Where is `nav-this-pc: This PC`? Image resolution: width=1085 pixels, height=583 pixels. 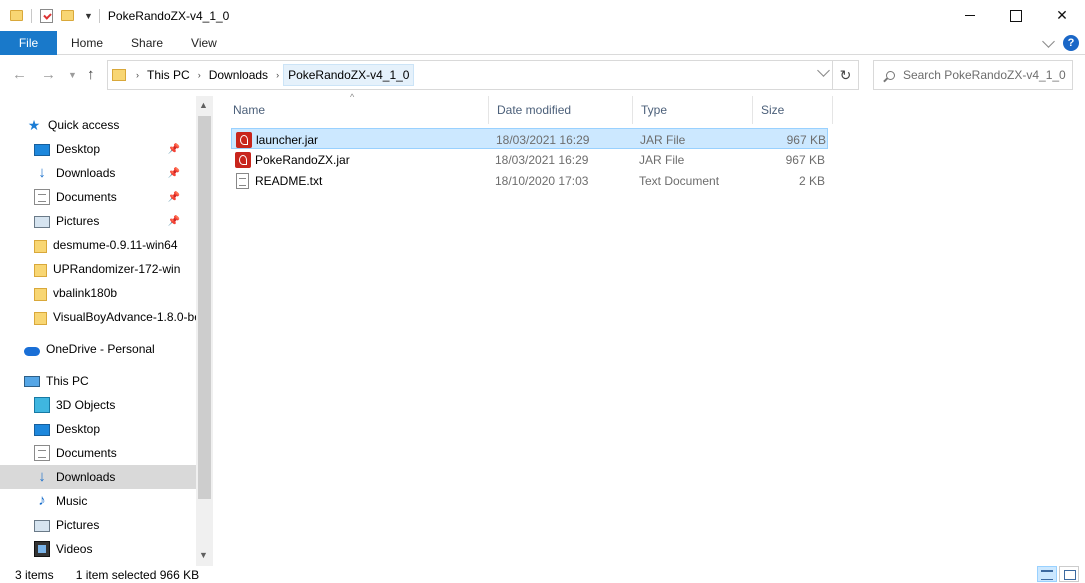
nav-this-pc: This PC is located at coordinates (56, 381).